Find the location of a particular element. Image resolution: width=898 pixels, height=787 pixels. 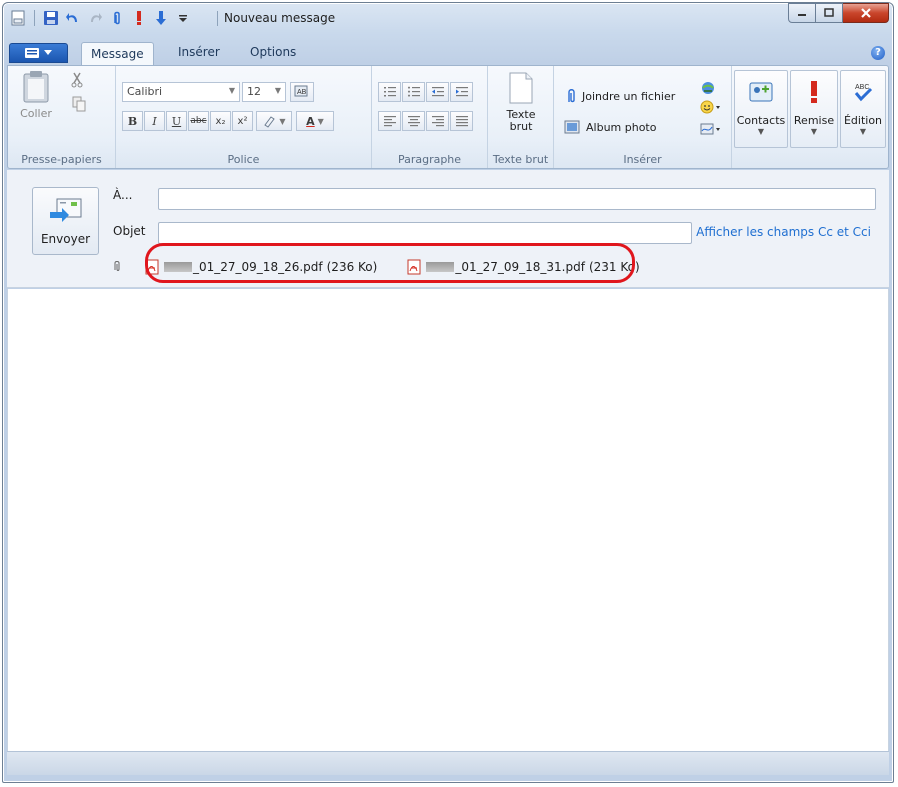

superscript-button: x² is located at coordinates (242, 121).